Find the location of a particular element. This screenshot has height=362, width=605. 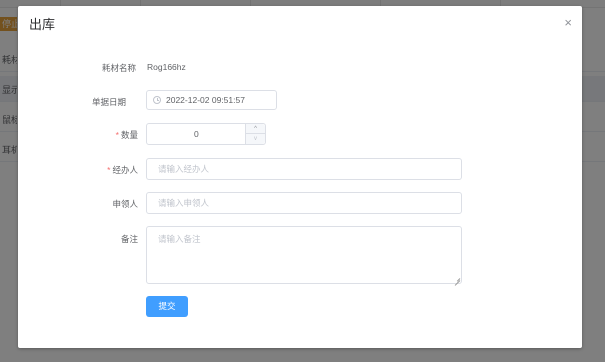

handler-input: 请输入经办人 is located at coordinates (304, 169).